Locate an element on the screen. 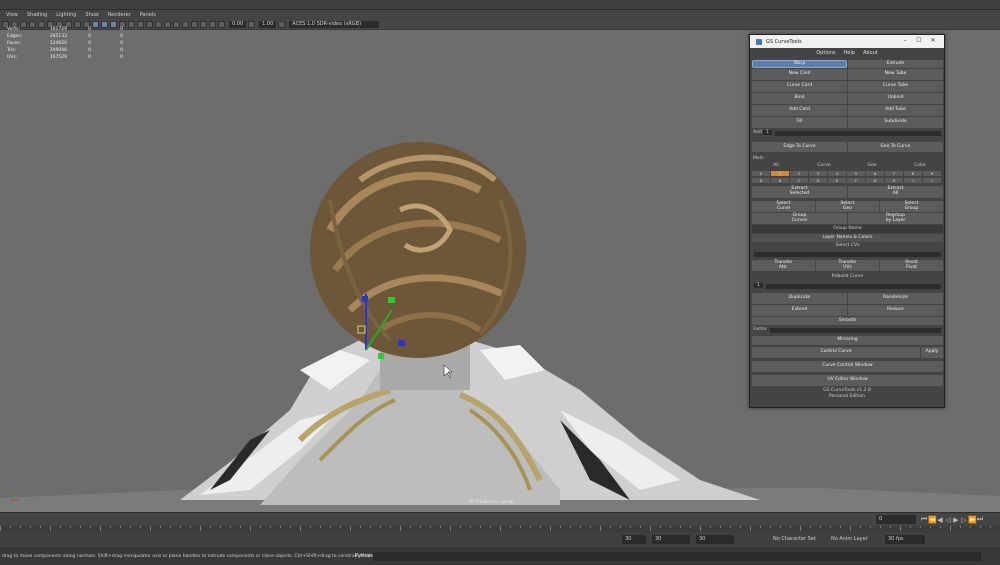  layer-names-colors-button: Layer Names & Colors is located at coordinates (847, 238).